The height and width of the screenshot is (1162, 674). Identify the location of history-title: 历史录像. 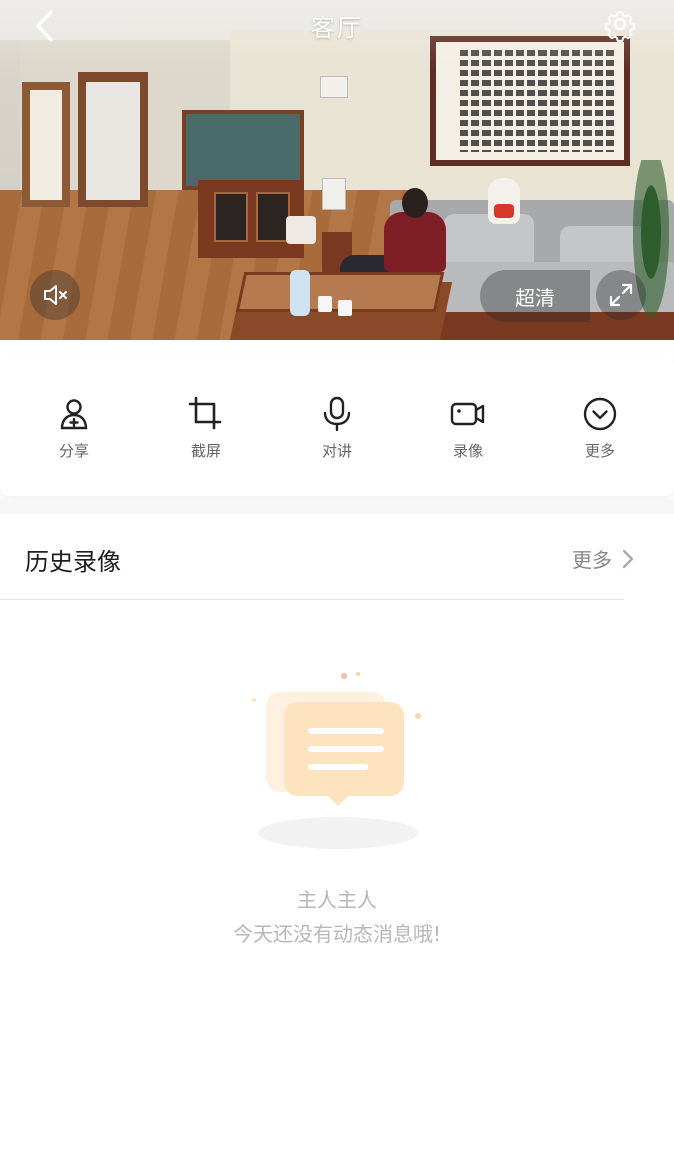
(73, 562).